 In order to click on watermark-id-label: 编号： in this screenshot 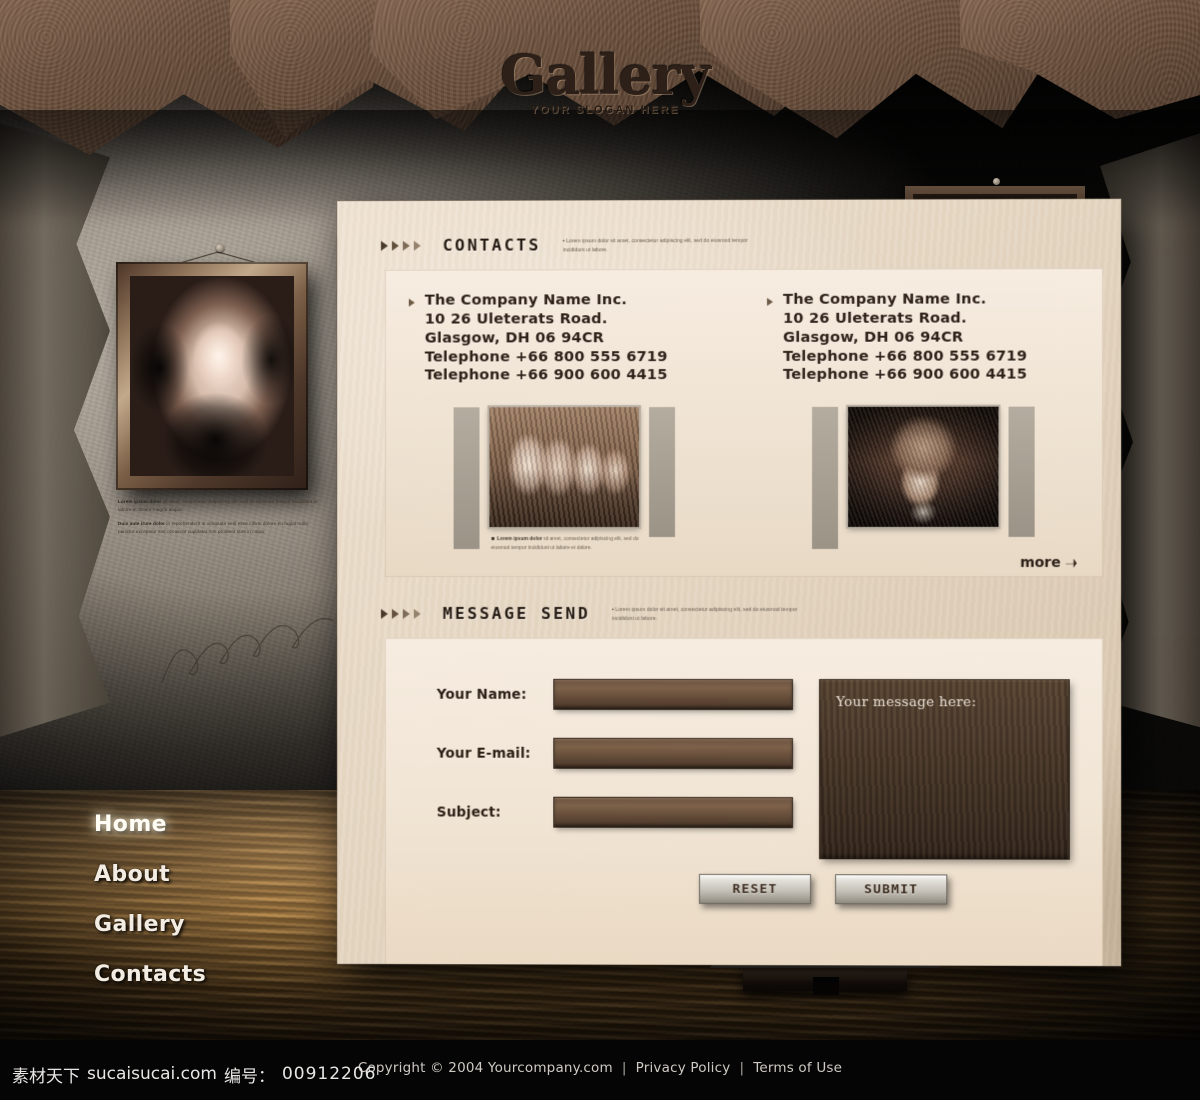, I will do `click(249, 1076)`.